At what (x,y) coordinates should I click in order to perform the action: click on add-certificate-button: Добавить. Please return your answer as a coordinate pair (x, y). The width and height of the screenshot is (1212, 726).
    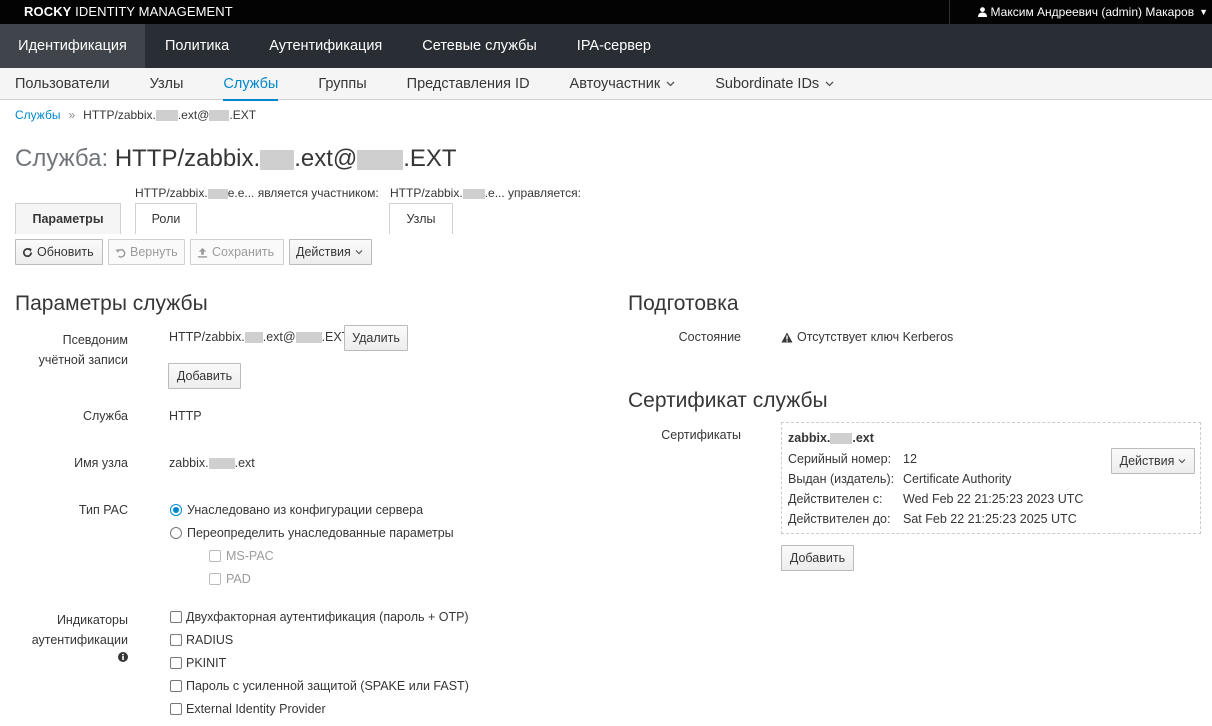
    Looking at the image, I should click on (817, 558).